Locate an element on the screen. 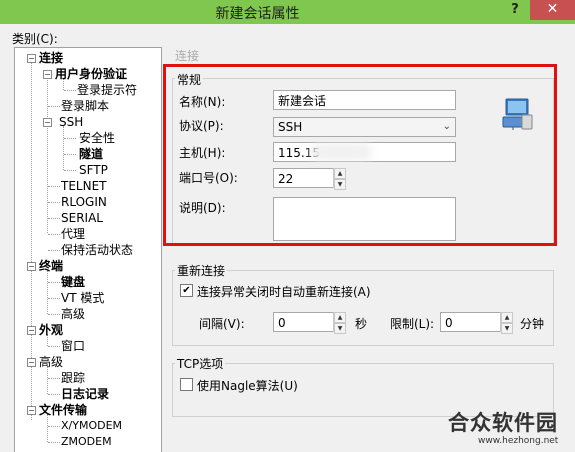  tree-terminal-advanced: 高级 is located at coordinates (73, 314).